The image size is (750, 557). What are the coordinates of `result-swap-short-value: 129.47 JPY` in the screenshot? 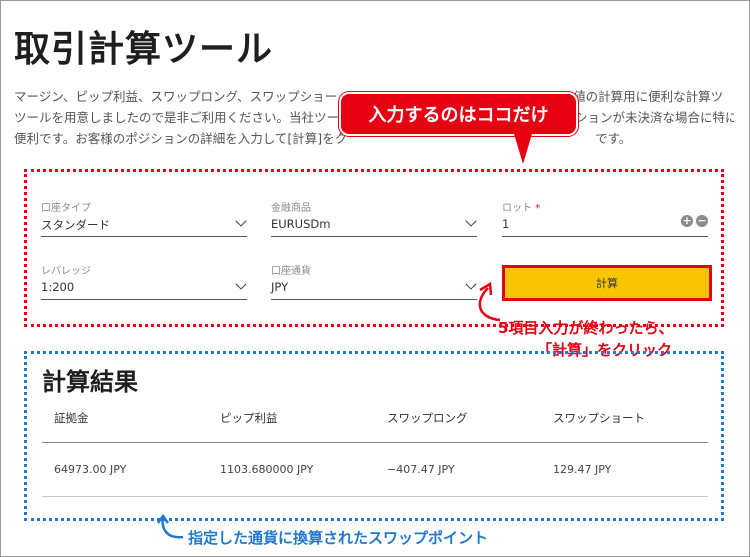 It's located at (582, 469).